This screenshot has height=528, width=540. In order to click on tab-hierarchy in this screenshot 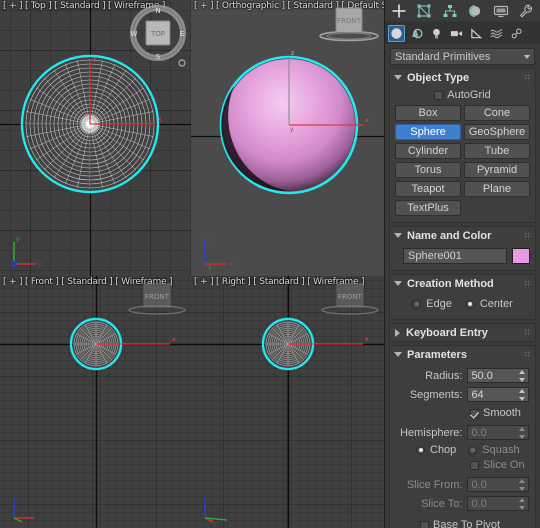, I will do `click(450, 11)`.